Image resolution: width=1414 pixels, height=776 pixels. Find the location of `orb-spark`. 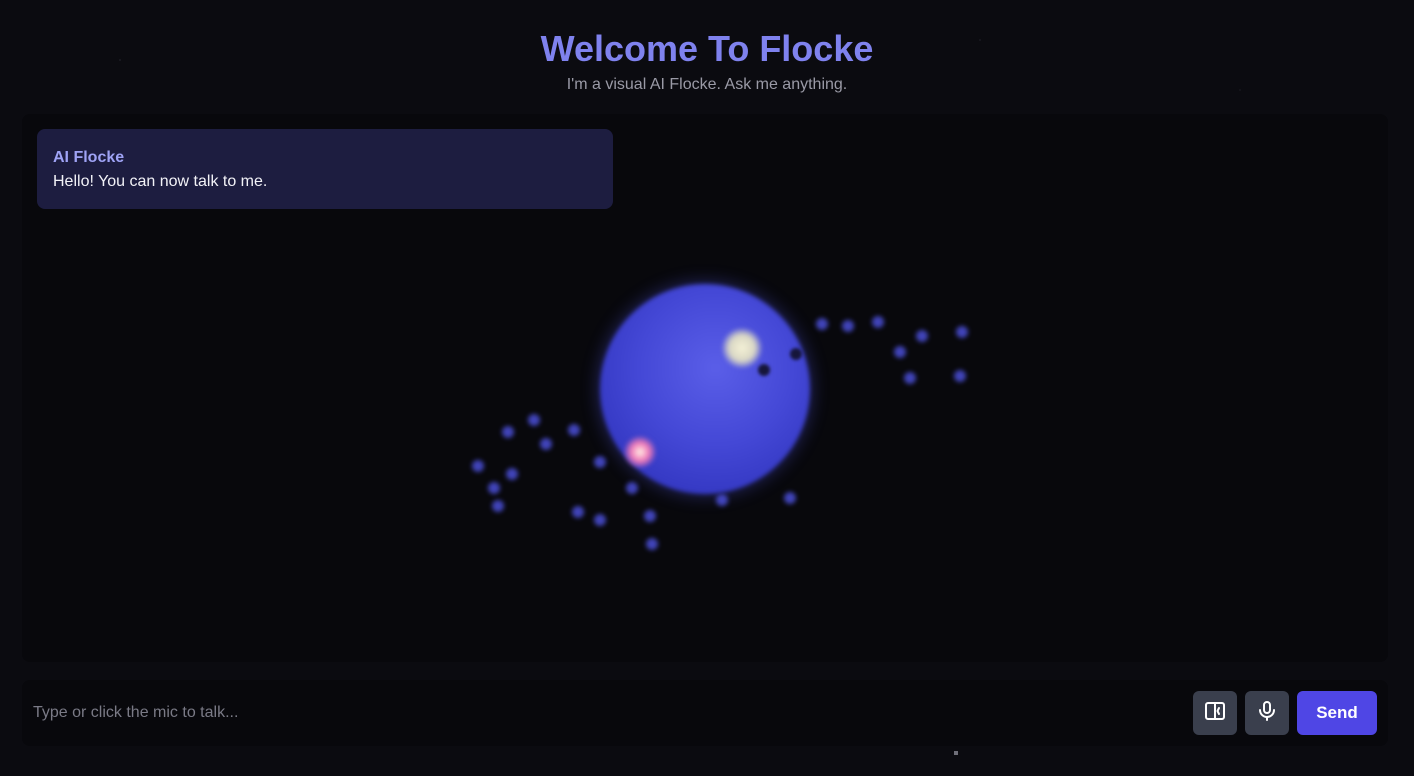

orb-spark is located at coordinates (640, 452).